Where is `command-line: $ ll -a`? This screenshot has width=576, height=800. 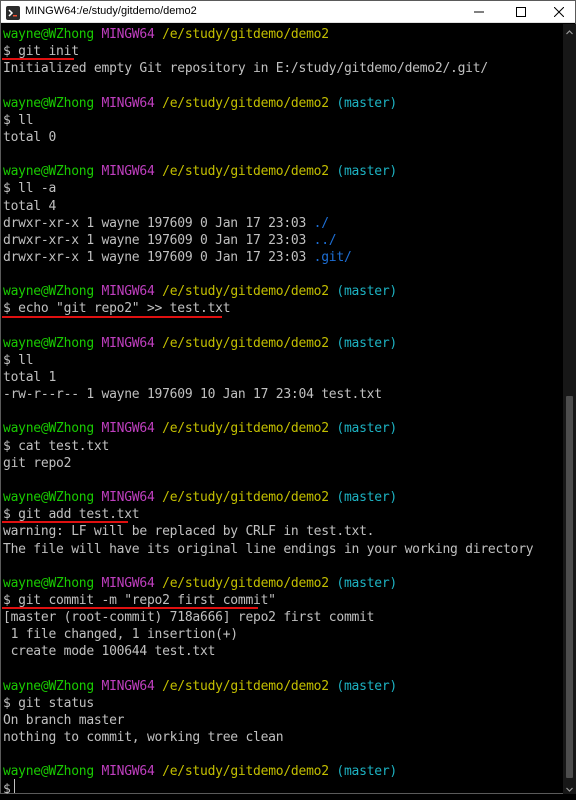 command-line: $ ll -a is located at coordinates (30, 189).